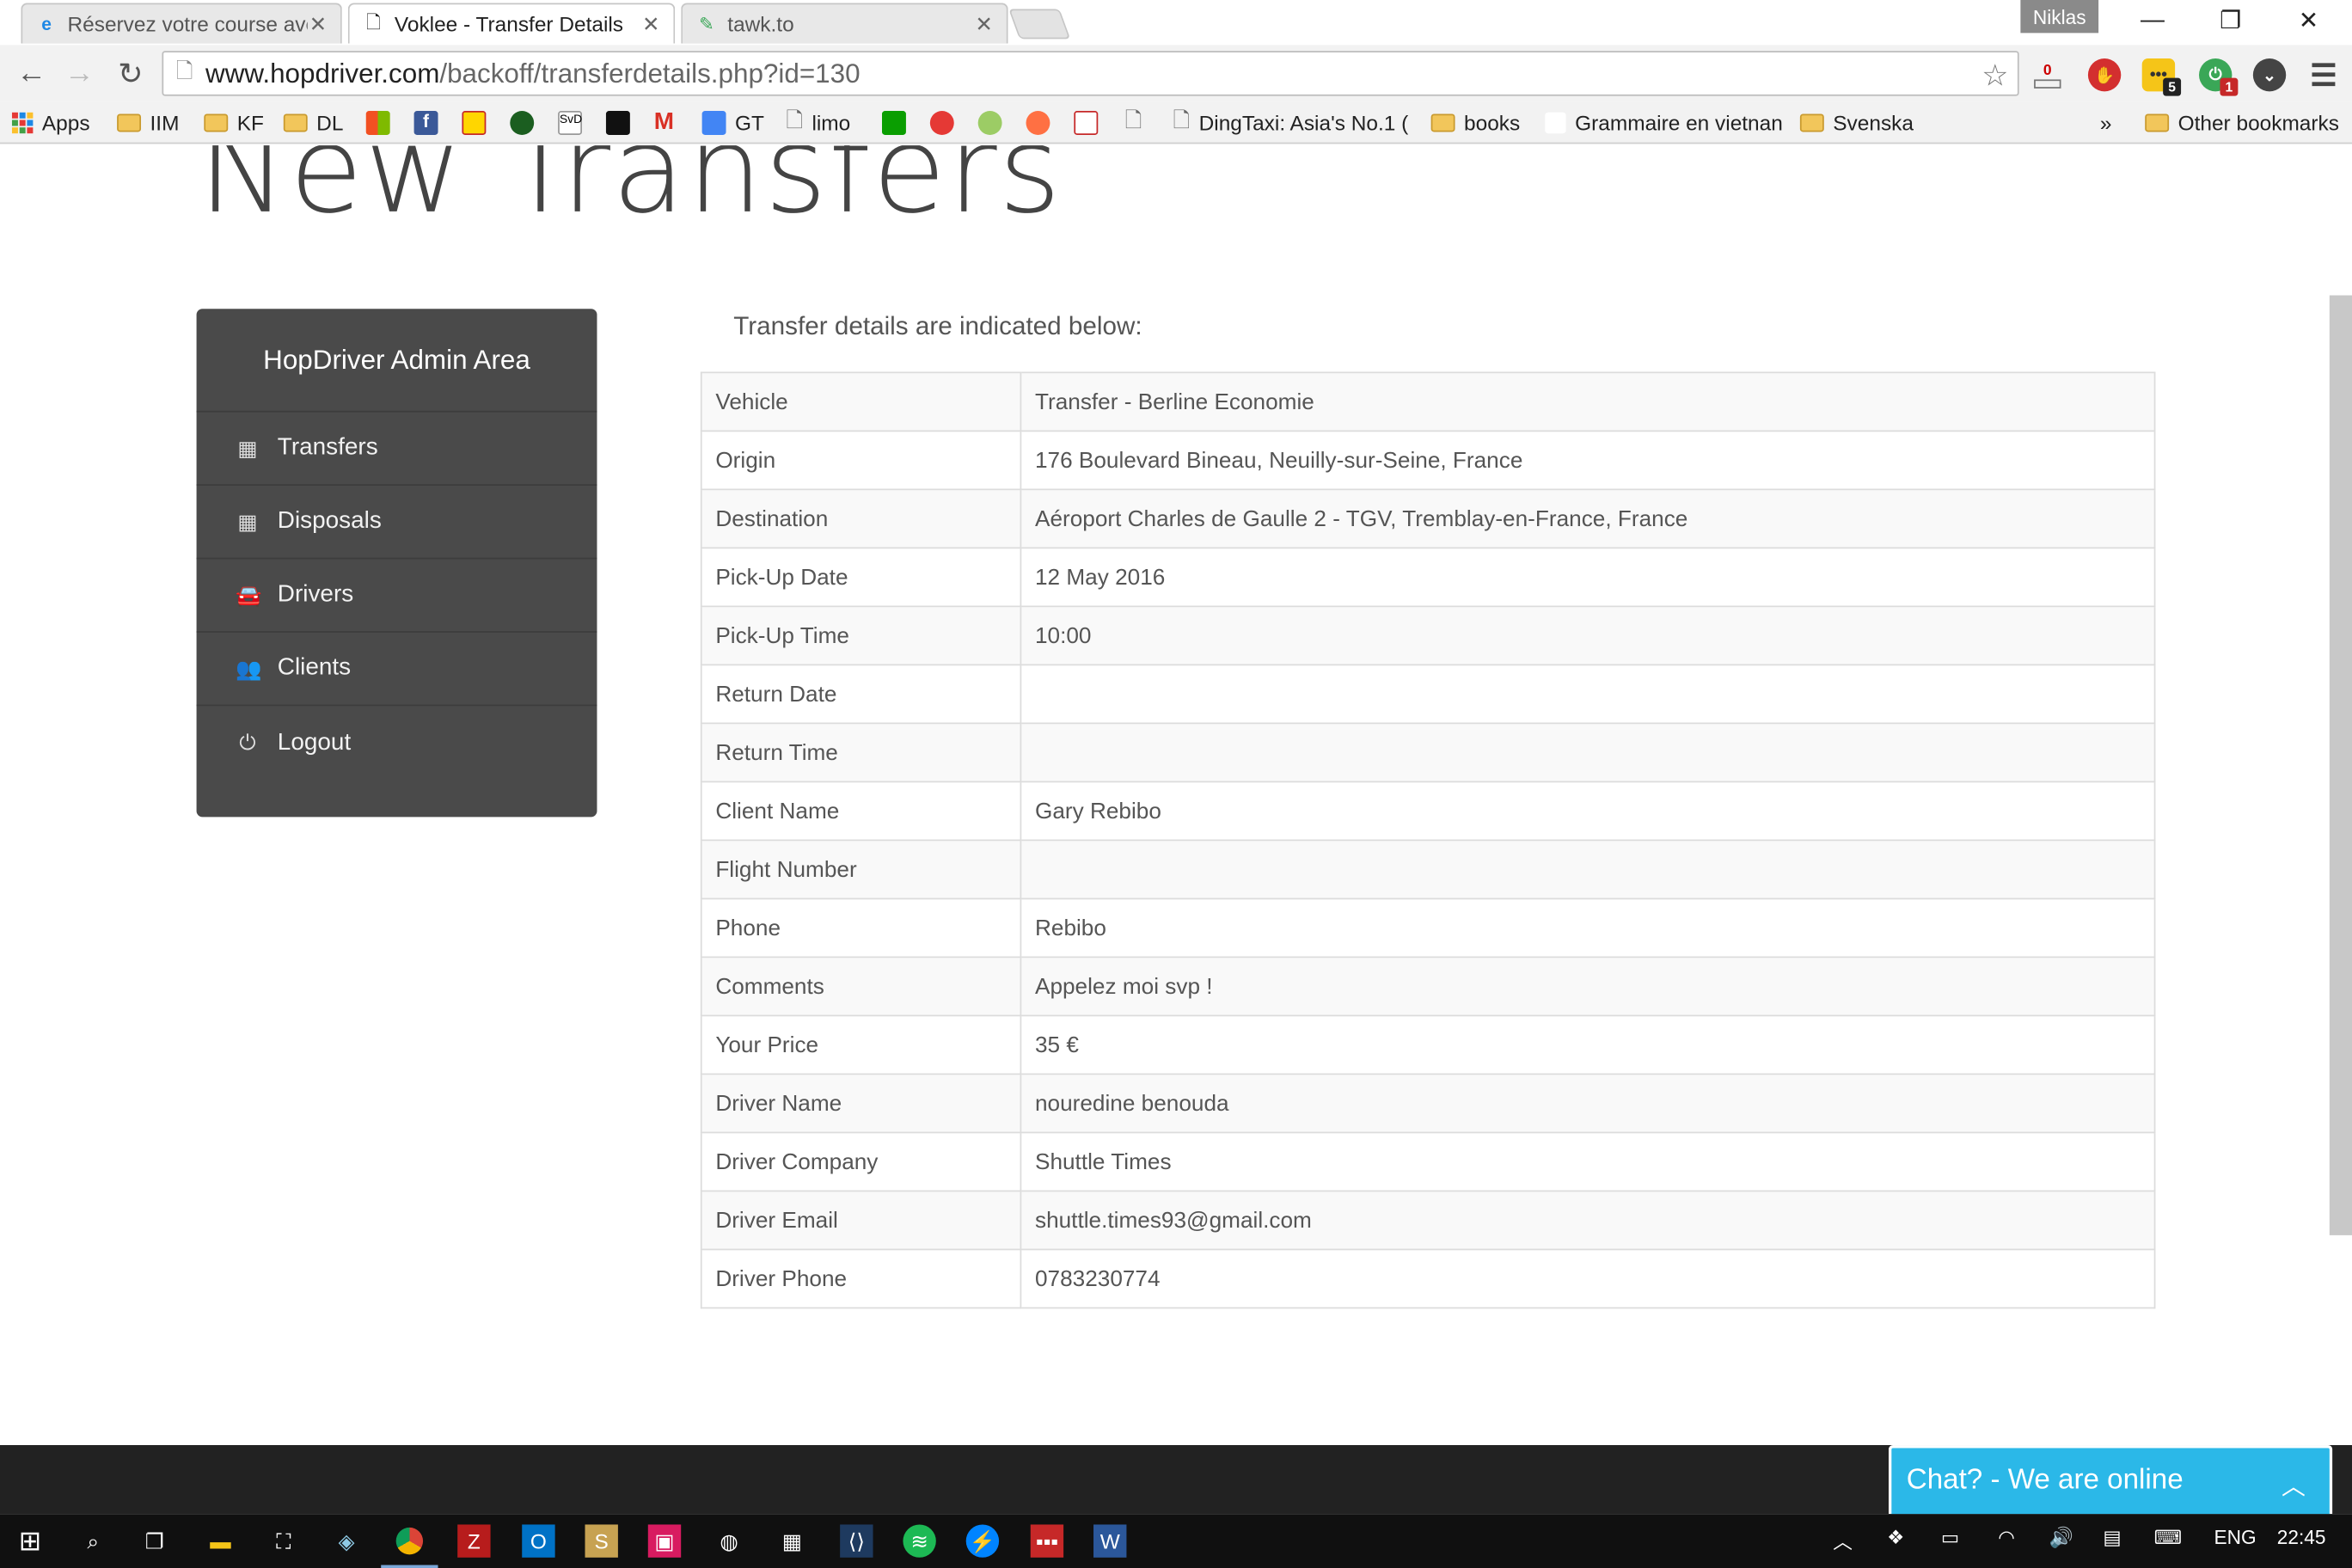  I want to click on bookmark-kf: KF, so click(234, 123).